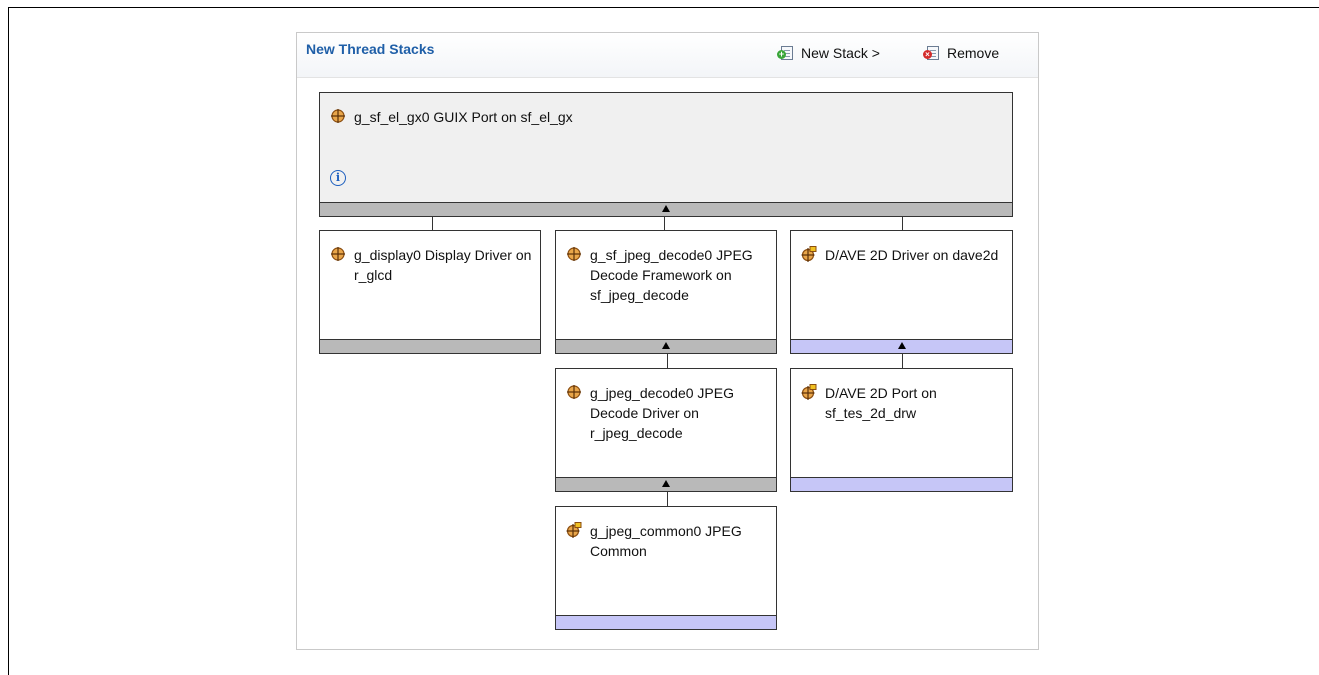 Image resolution: width=1319 pixels, height=675 pixels. I want to click on module-dave-port: D/AVE 2D Port on sf_tes_2d_drw, so click(901, 430).